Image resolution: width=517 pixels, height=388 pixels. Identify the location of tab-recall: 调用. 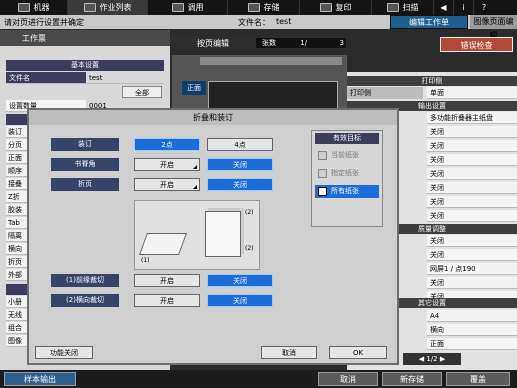
(188, 7).